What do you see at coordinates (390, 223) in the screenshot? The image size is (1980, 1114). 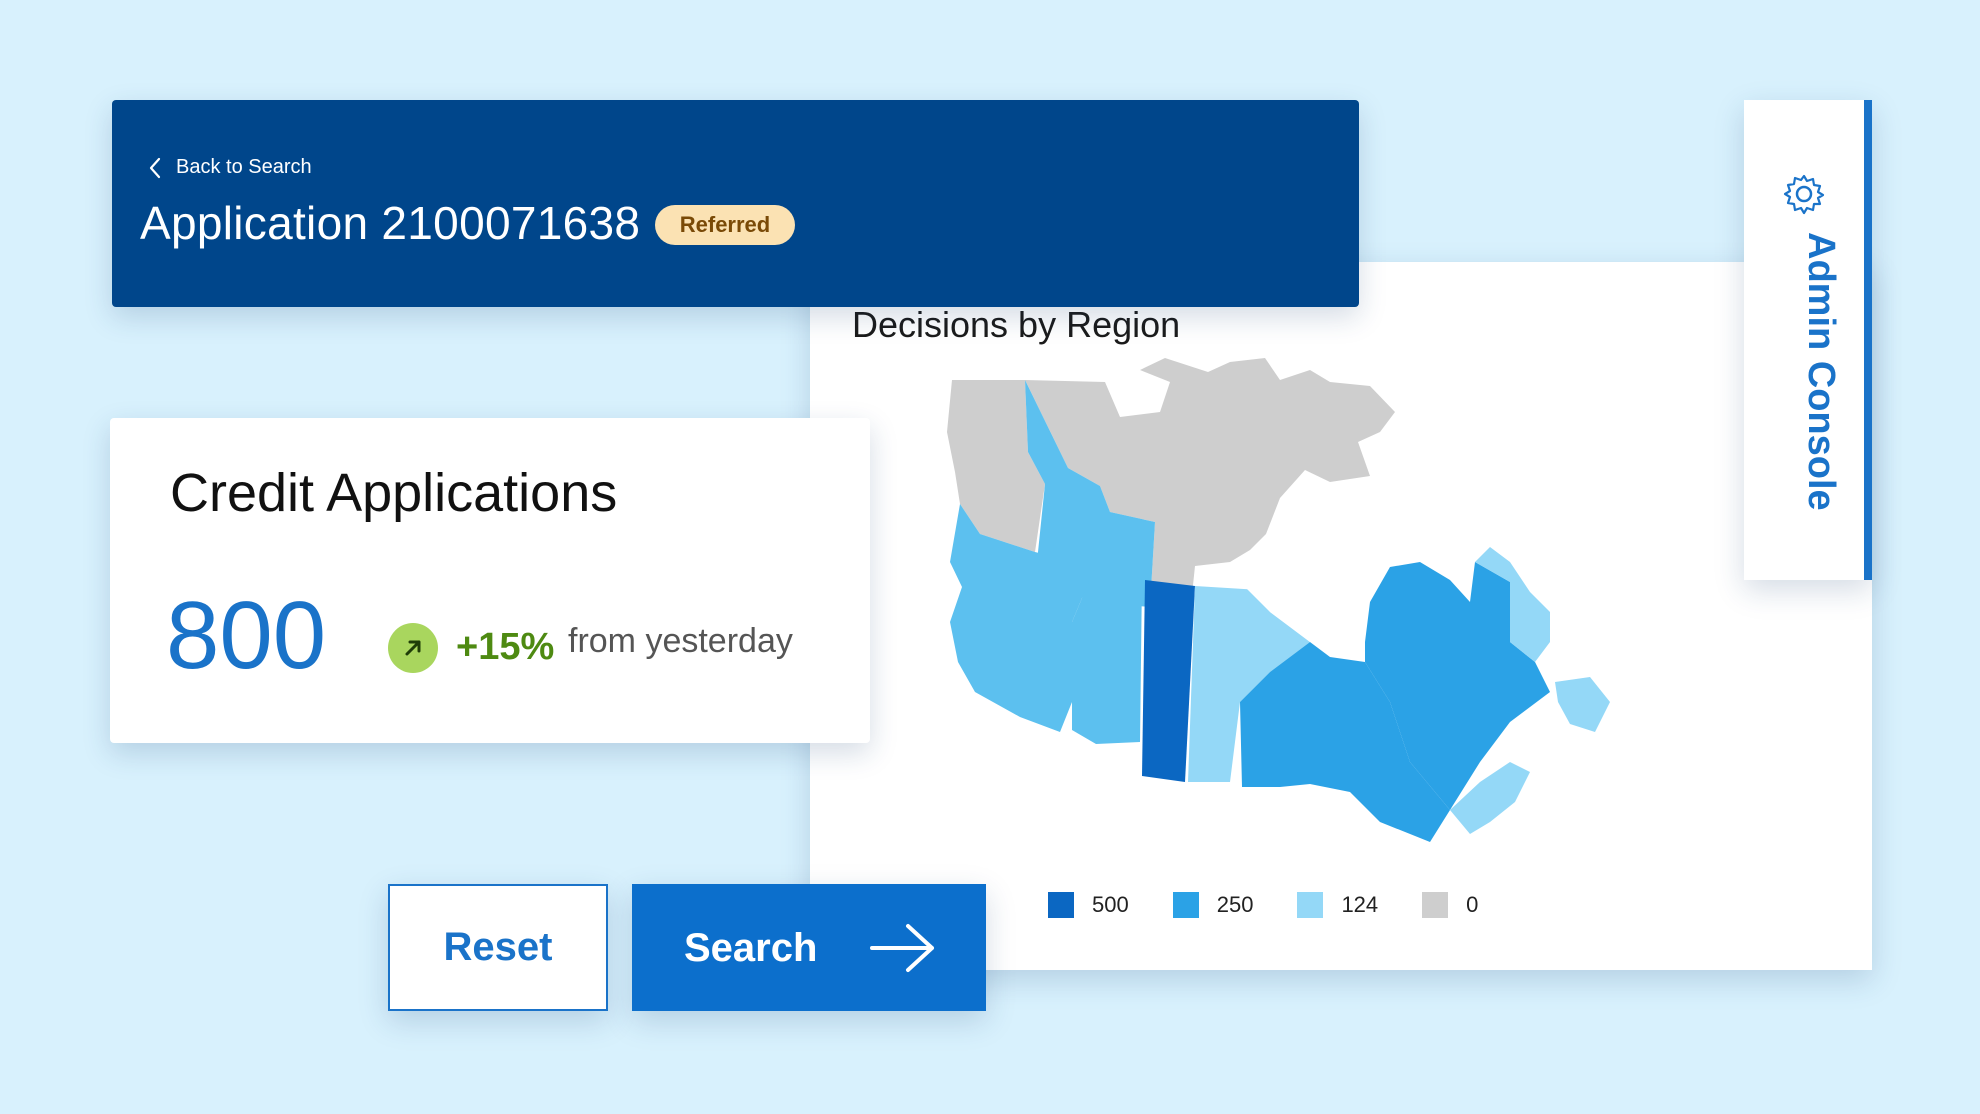 I see `application-title: Application 2100071638` at bounding box center [390, 223].